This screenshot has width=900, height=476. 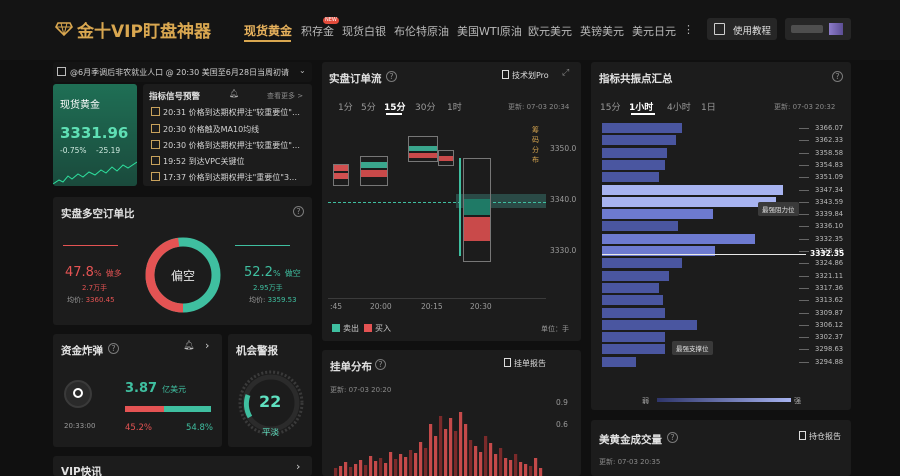 I want to click on legend-sell: 卖出, so click(x=345, y=328).